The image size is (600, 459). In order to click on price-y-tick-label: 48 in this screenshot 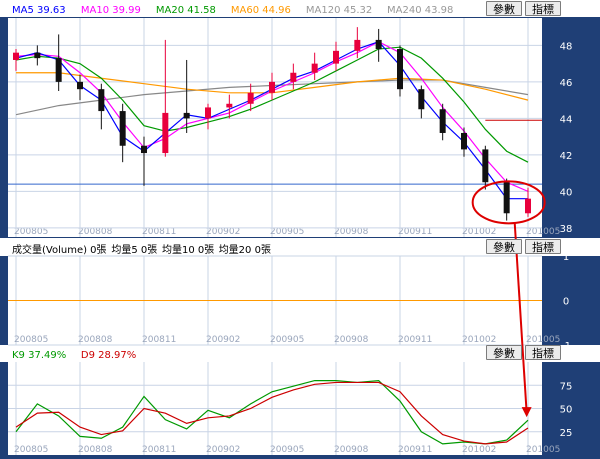, I will do `click(566, 46)`.